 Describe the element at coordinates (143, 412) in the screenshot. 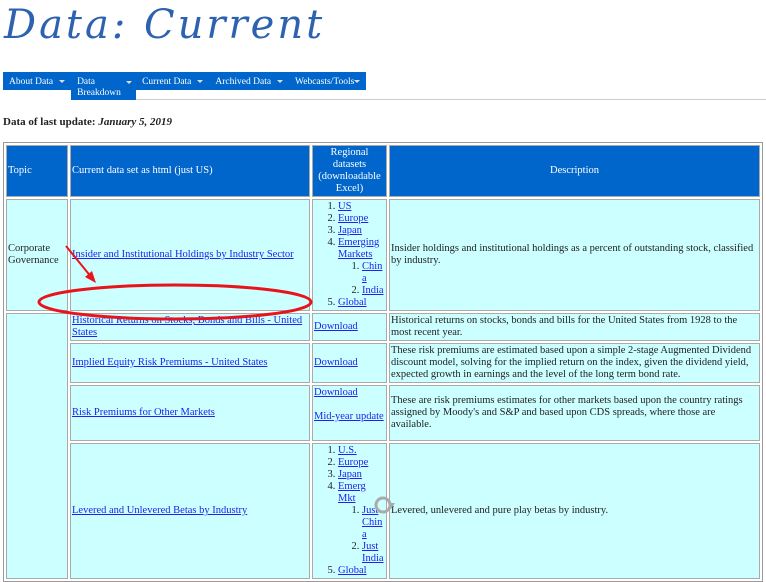

I see `current-link: Risk Premiums for Other Markets` at that location.